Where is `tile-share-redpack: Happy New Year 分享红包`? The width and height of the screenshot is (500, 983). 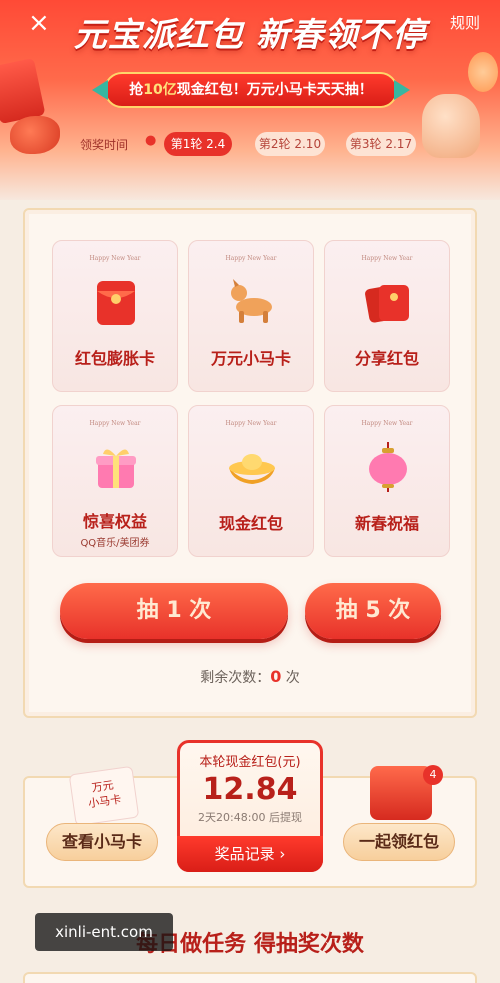 tile-share-redpack: Happy New Year 分享红包 is located at coordinates (387, 316).